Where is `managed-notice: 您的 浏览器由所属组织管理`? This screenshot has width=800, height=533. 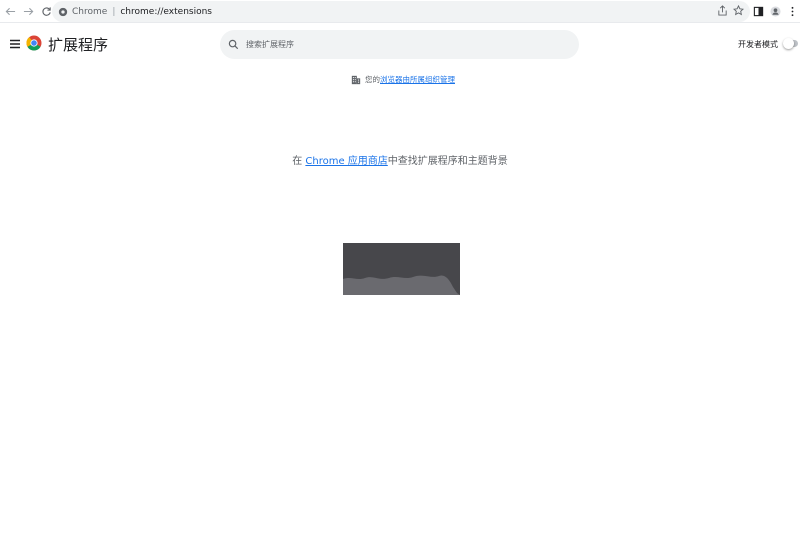
managed-notice: 您的 浏览器由所属组织管理 is located at coordinates (403, 79).